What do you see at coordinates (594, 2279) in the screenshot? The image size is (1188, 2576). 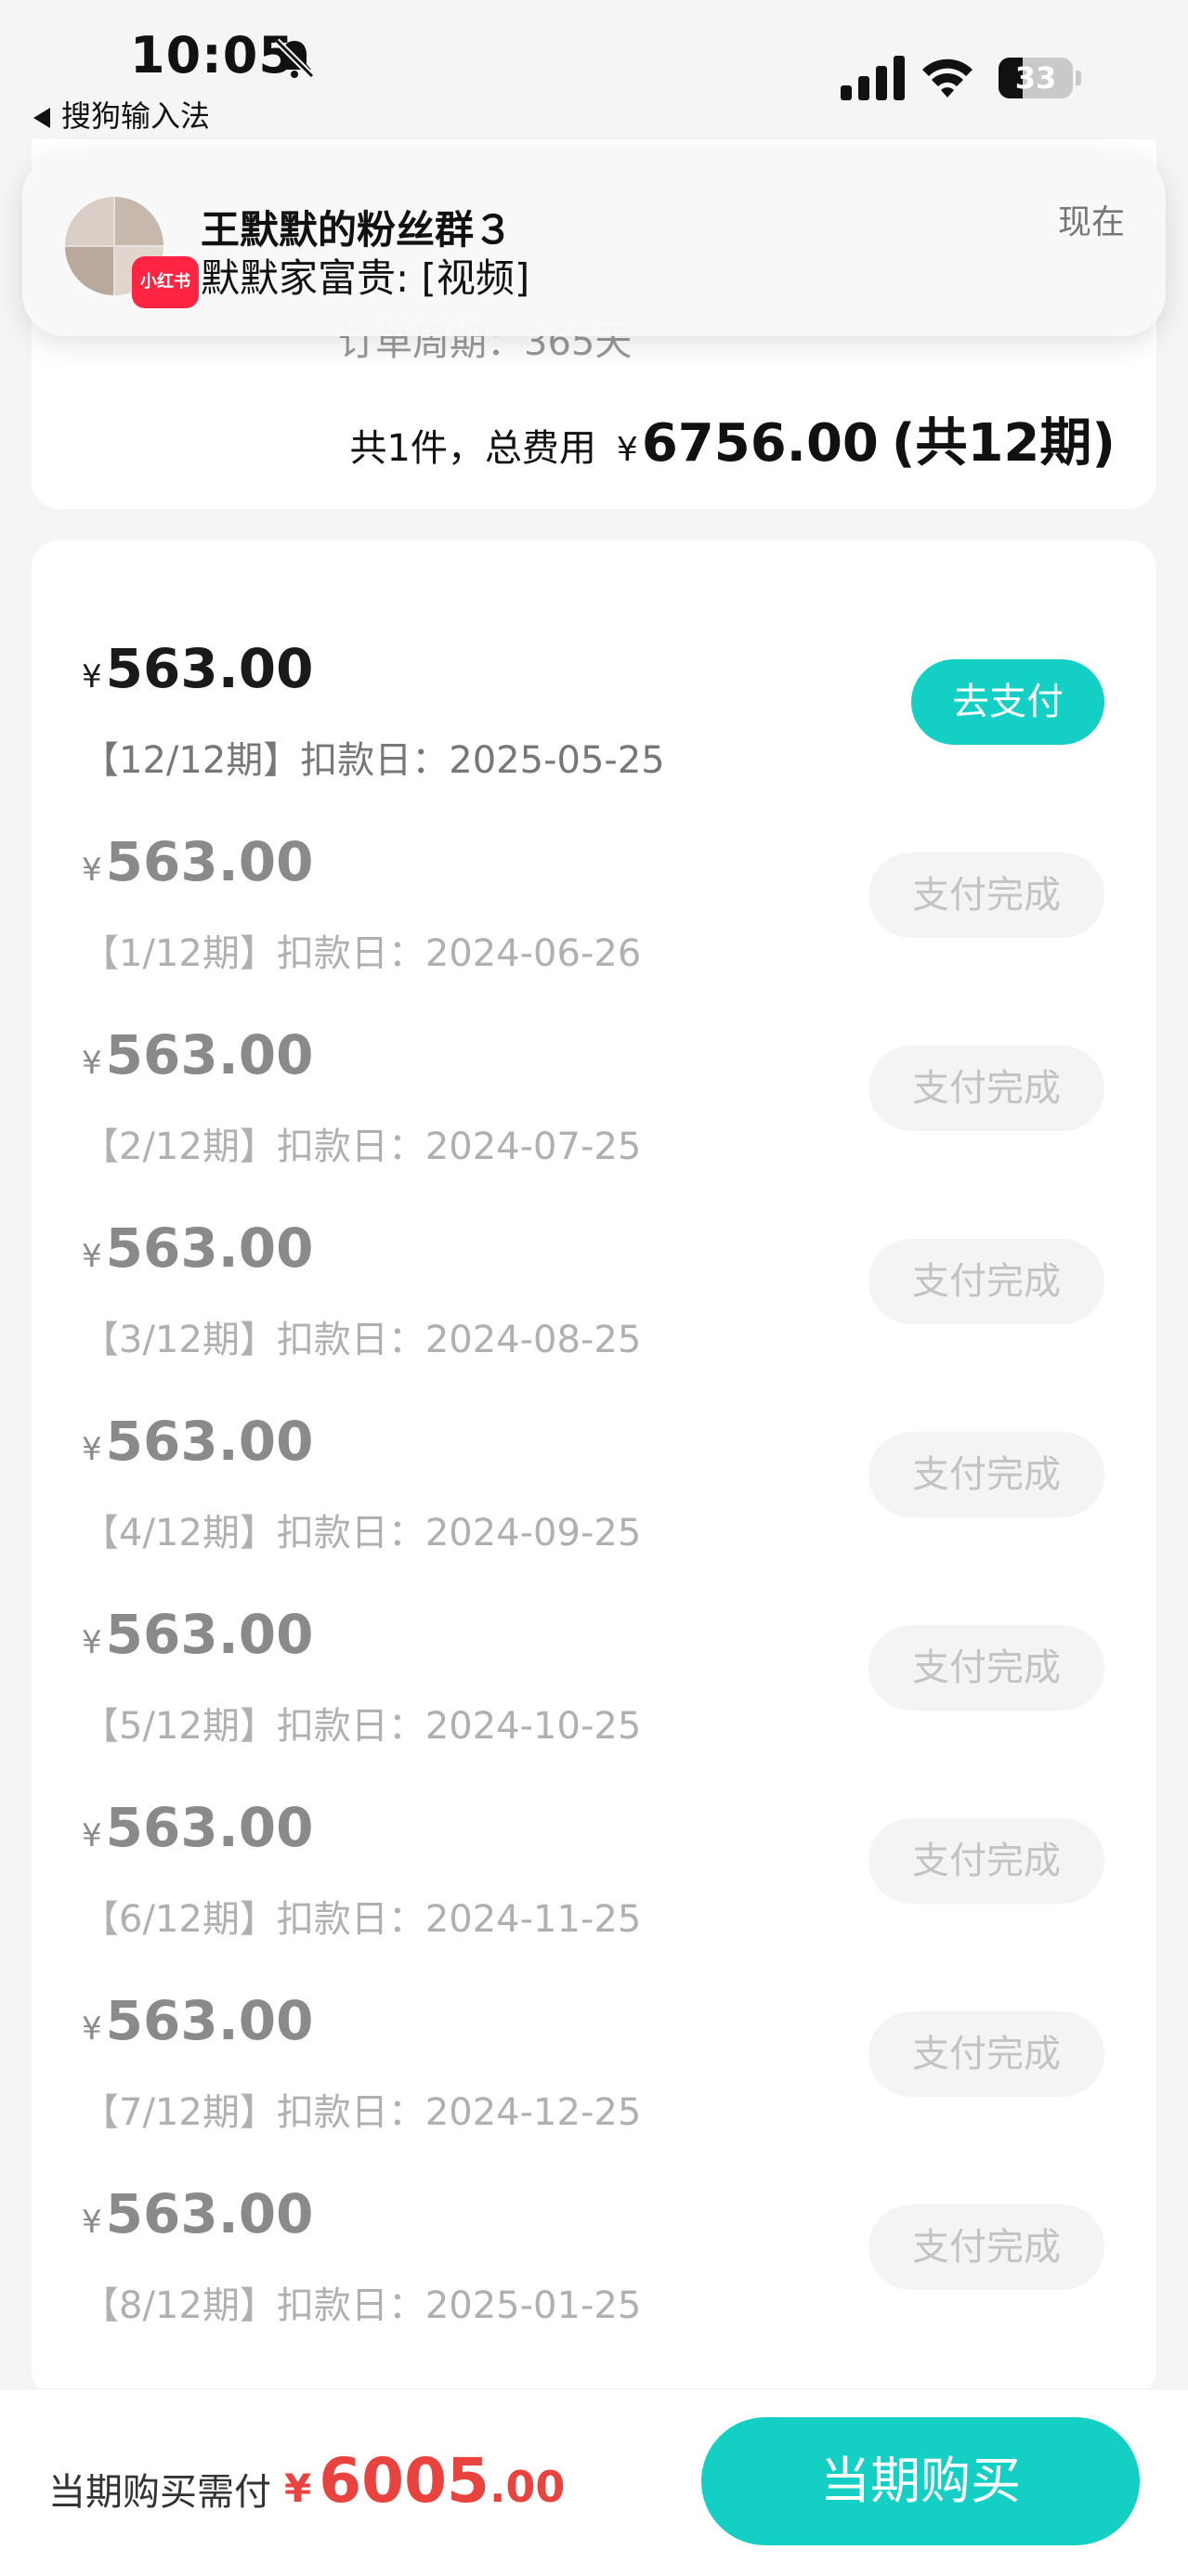 I see `installment-row: ¥563.00 【8/12期】扣款日：2025-01-25 支付完成` at bounding box center [594, 2279].